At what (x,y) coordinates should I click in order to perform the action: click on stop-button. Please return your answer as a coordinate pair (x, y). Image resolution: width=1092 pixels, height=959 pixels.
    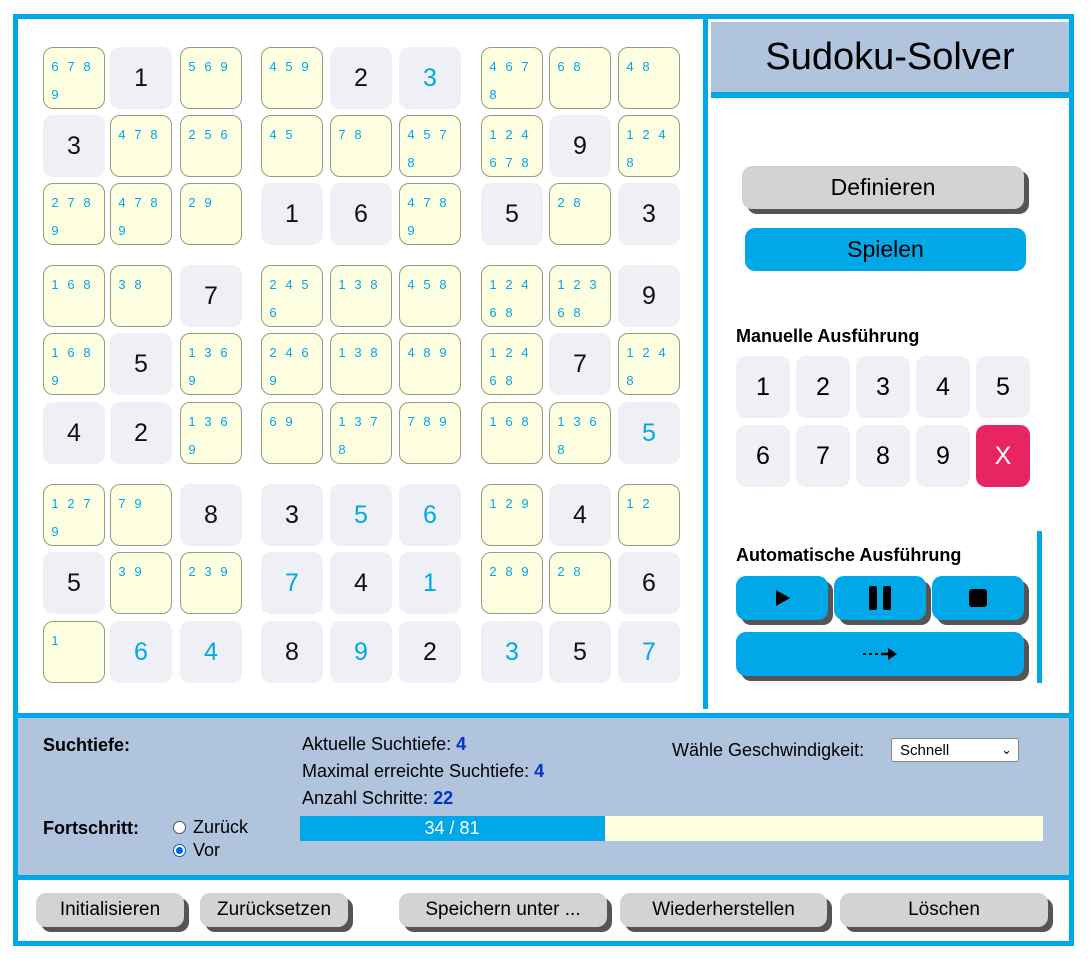
    Looking at the image, I should click on (978, 598).